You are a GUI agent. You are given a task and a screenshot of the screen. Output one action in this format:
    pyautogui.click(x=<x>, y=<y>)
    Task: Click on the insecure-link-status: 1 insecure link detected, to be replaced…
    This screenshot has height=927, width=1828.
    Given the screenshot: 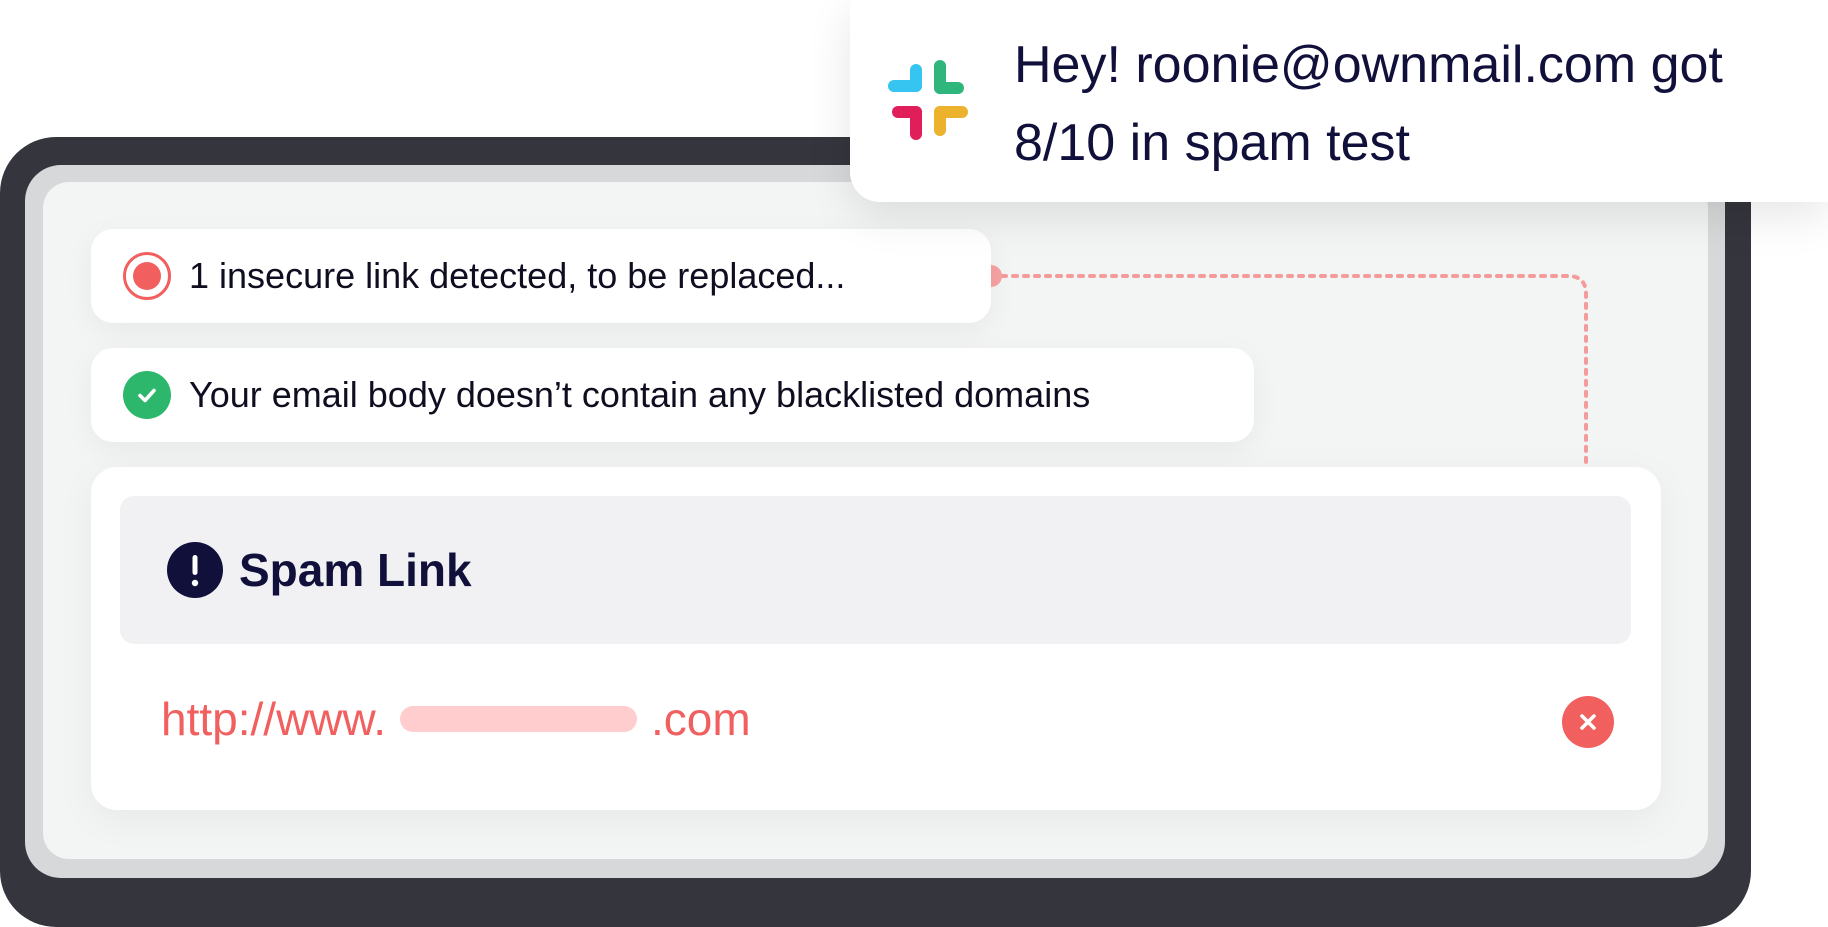 What is the action you would take?
    pyautogui.click(x=541, y=276)
    